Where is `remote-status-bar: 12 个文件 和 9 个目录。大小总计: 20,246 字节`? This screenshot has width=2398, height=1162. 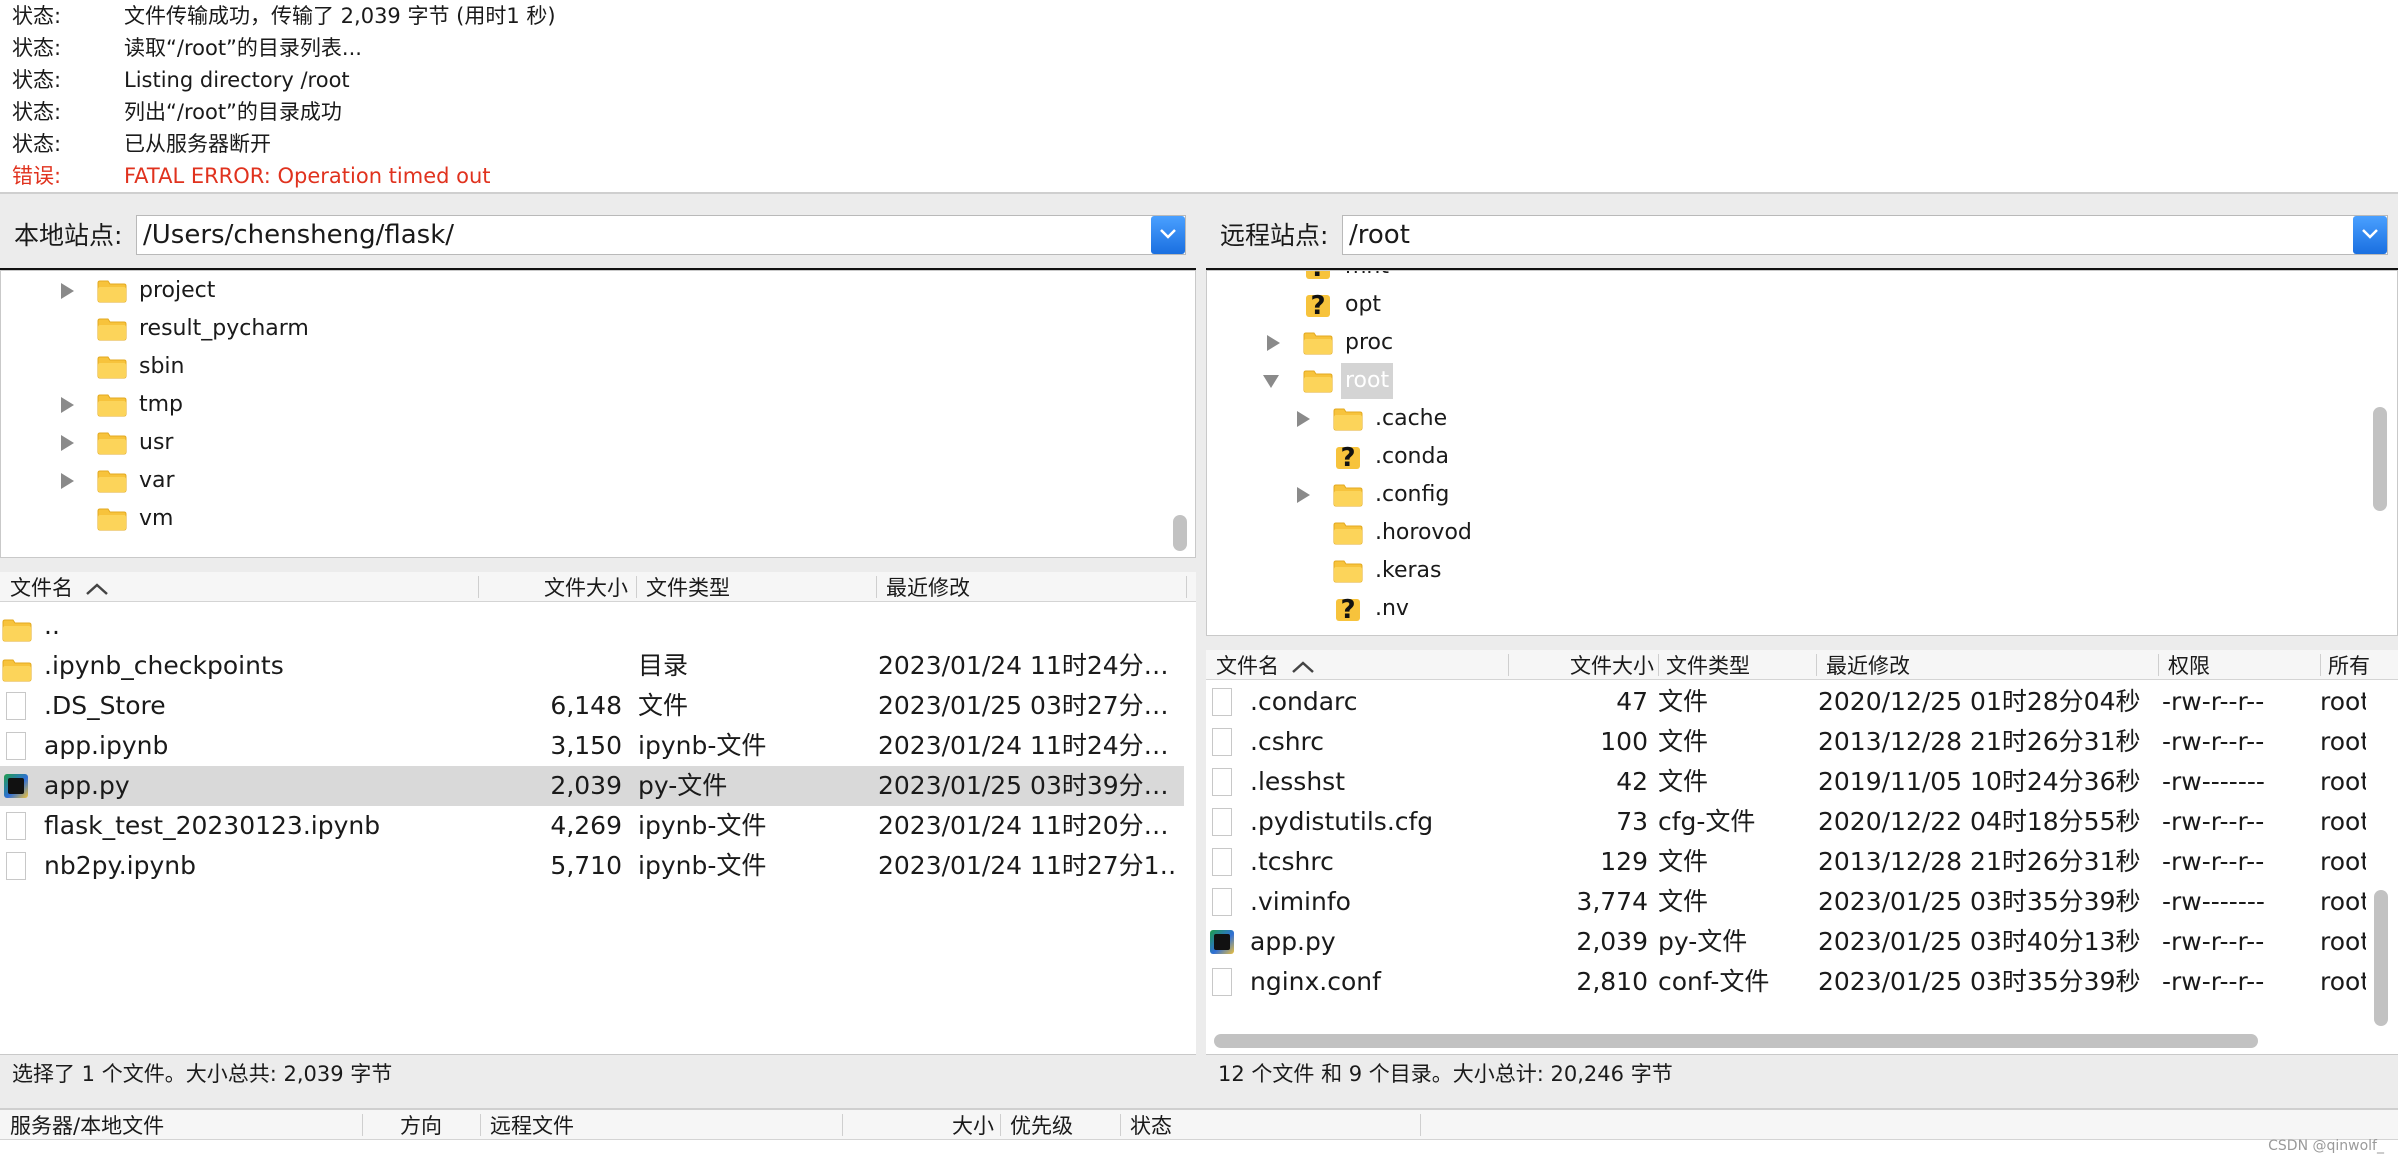
remote-status-bar: 12 个文件 和 9 个目录。大小总计: 20,246 字节 is located at coordinates (1802, 1073).